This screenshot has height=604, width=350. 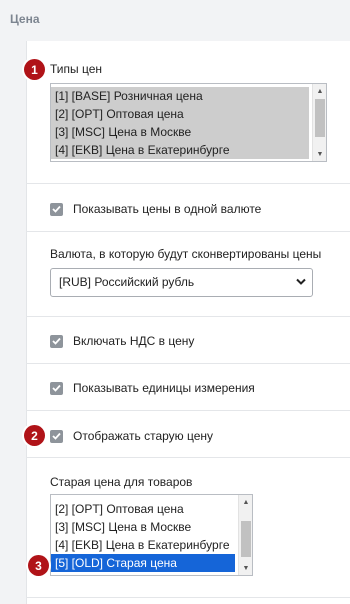 I want to click on old-price-option: [2] [OPT] Оптовая цена, so click(x=143, y=509).